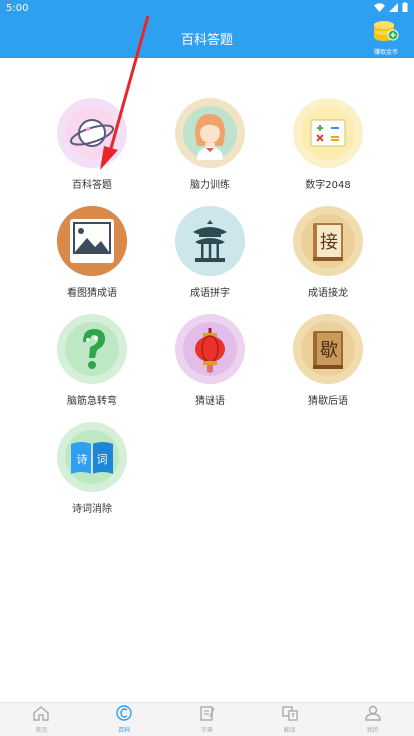  What do you see at coordinates (385, 52) in the screenshot?
I see `earn-coins-label: 赚取金币` at bounding box center [385, 52].